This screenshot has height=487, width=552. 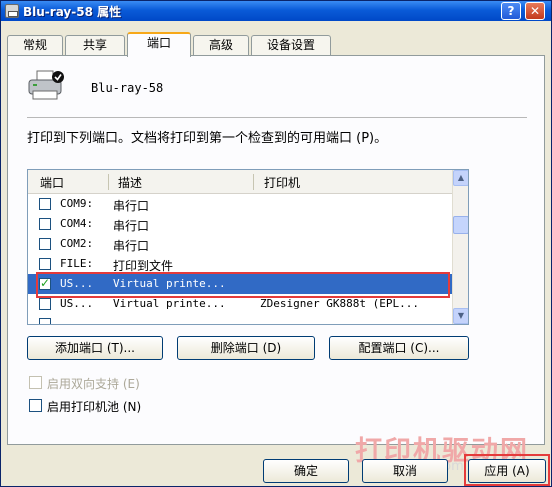 I want to click on printer-icon, so click(x=46, y=85).